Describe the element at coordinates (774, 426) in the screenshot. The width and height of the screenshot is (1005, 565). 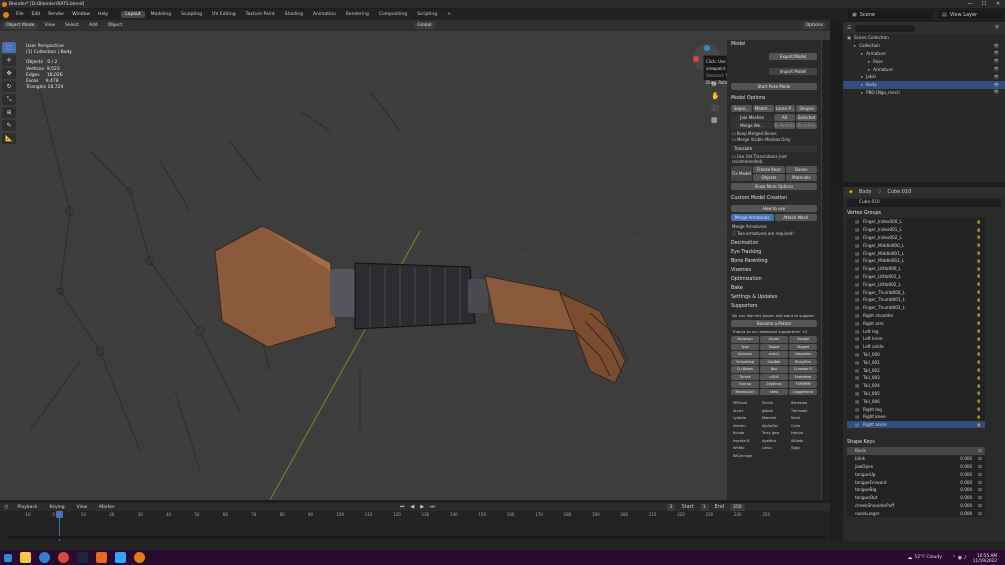
I see `supporter-link: AlphaGal` at that location.